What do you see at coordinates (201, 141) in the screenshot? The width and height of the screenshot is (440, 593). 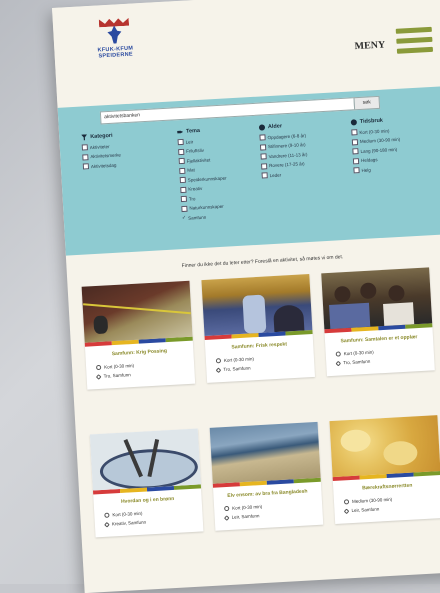 I see `filter-option: Leir` at bounding box center [201, 141].